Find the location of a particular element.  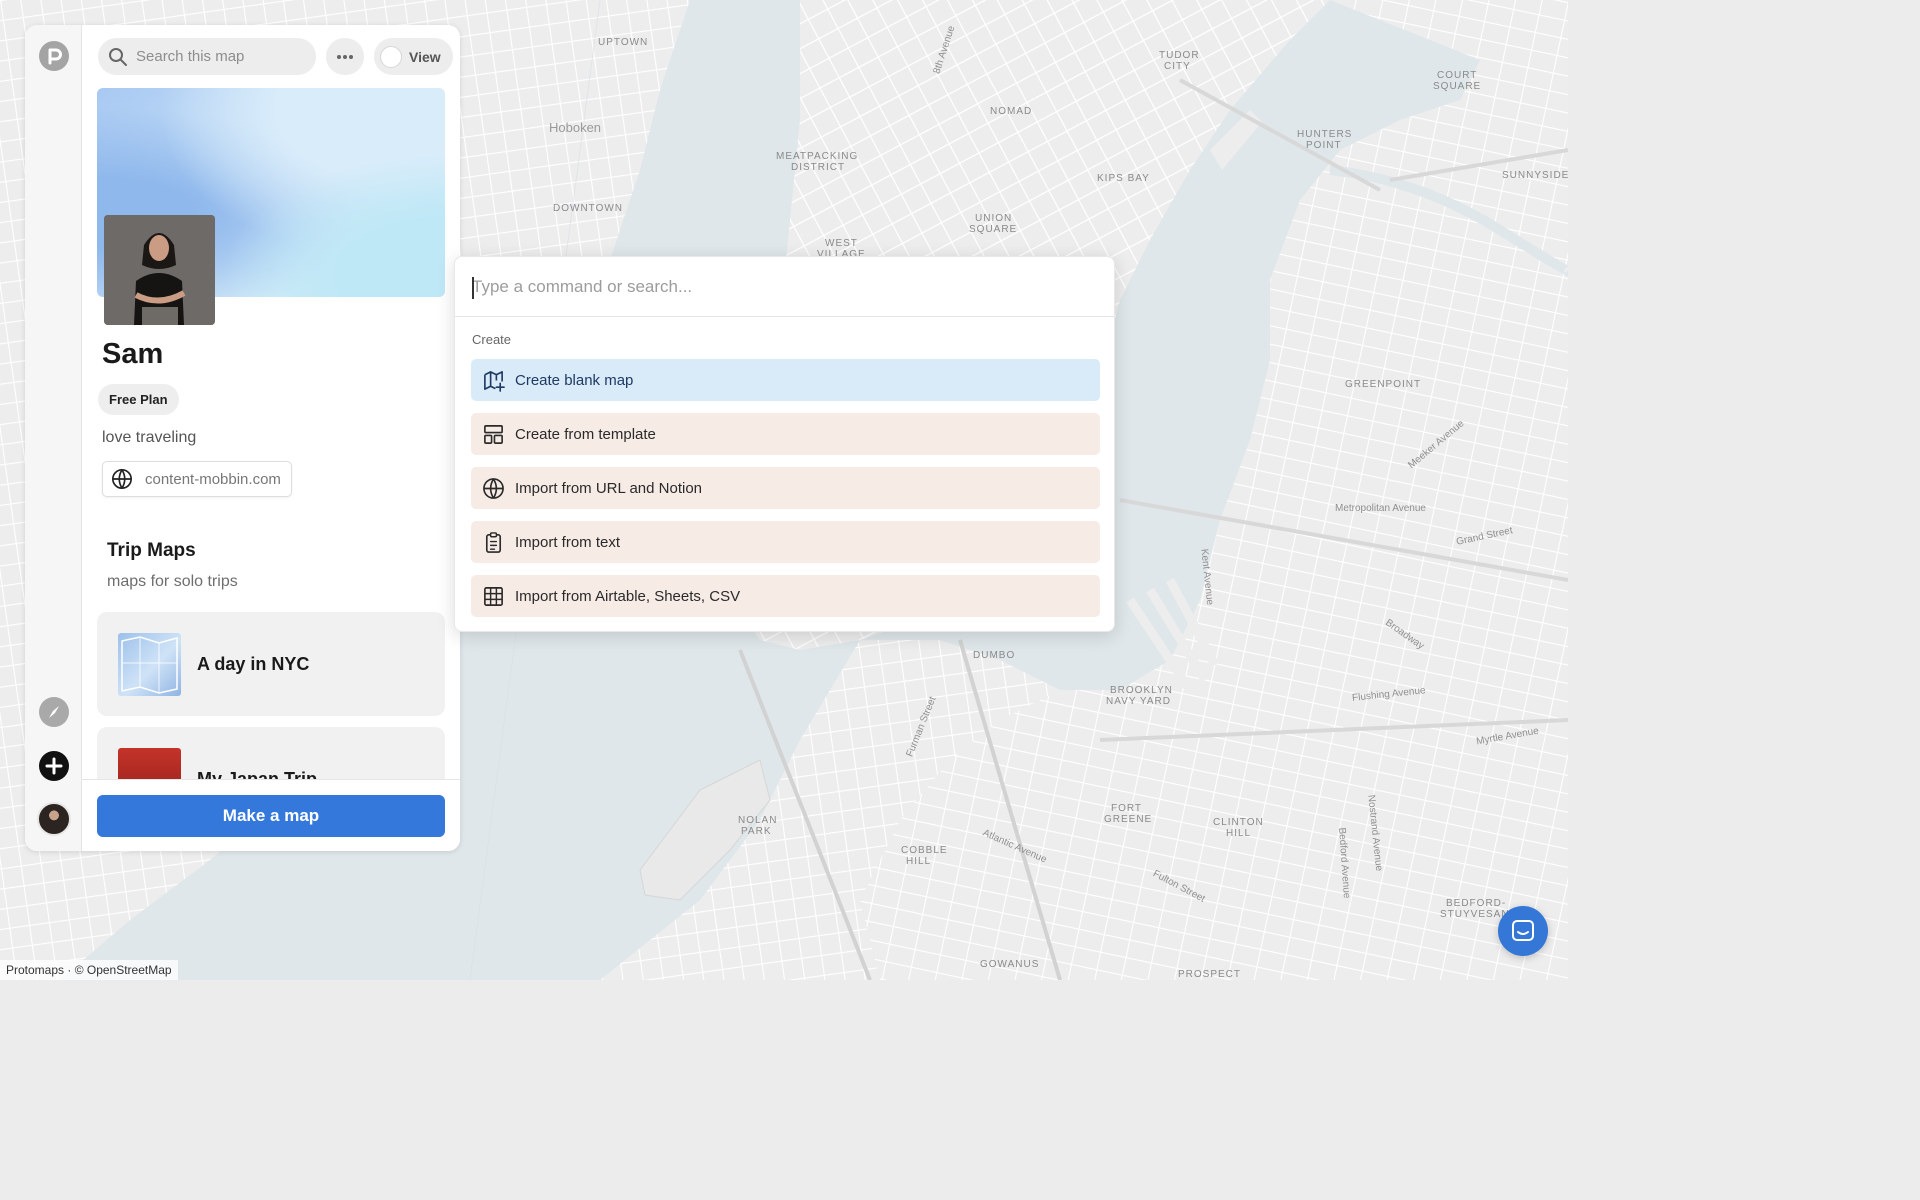

map-label-court-square: SQUARE is located at coordinates (1457, 86).